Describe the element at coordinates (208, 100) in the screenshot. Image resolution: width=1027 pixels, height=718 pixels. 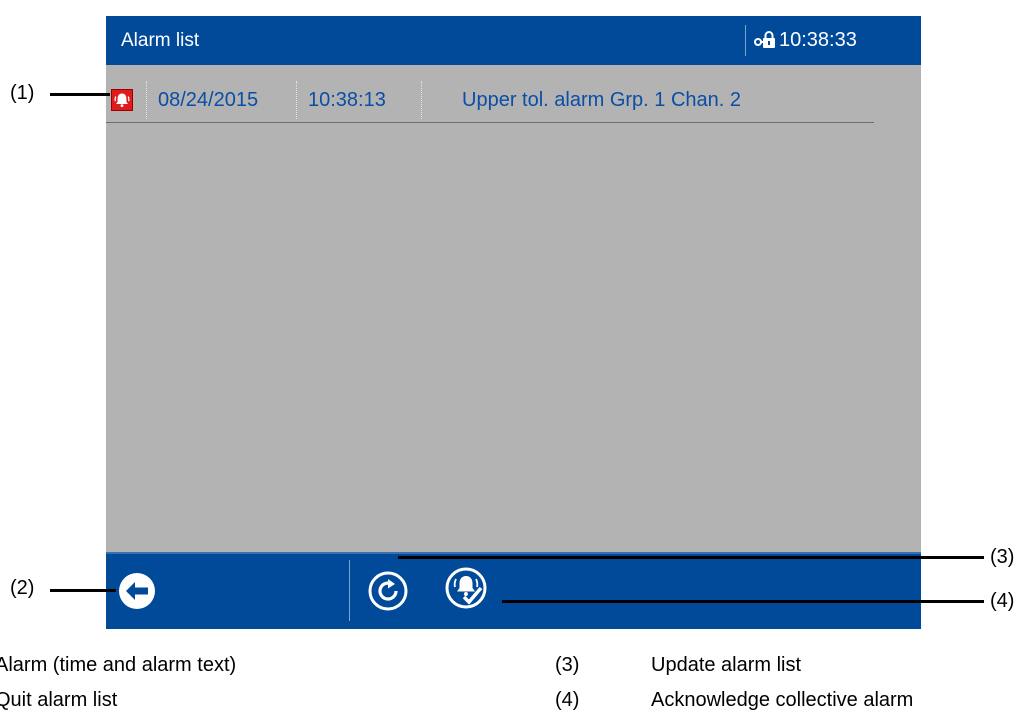
I see `alarm-date: 08/24/2015` at that location.